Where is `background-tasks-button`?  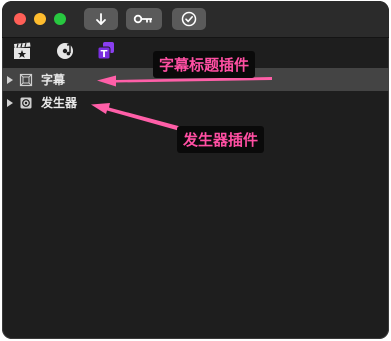
background-tasks-button is located at coordinates (189, 19).